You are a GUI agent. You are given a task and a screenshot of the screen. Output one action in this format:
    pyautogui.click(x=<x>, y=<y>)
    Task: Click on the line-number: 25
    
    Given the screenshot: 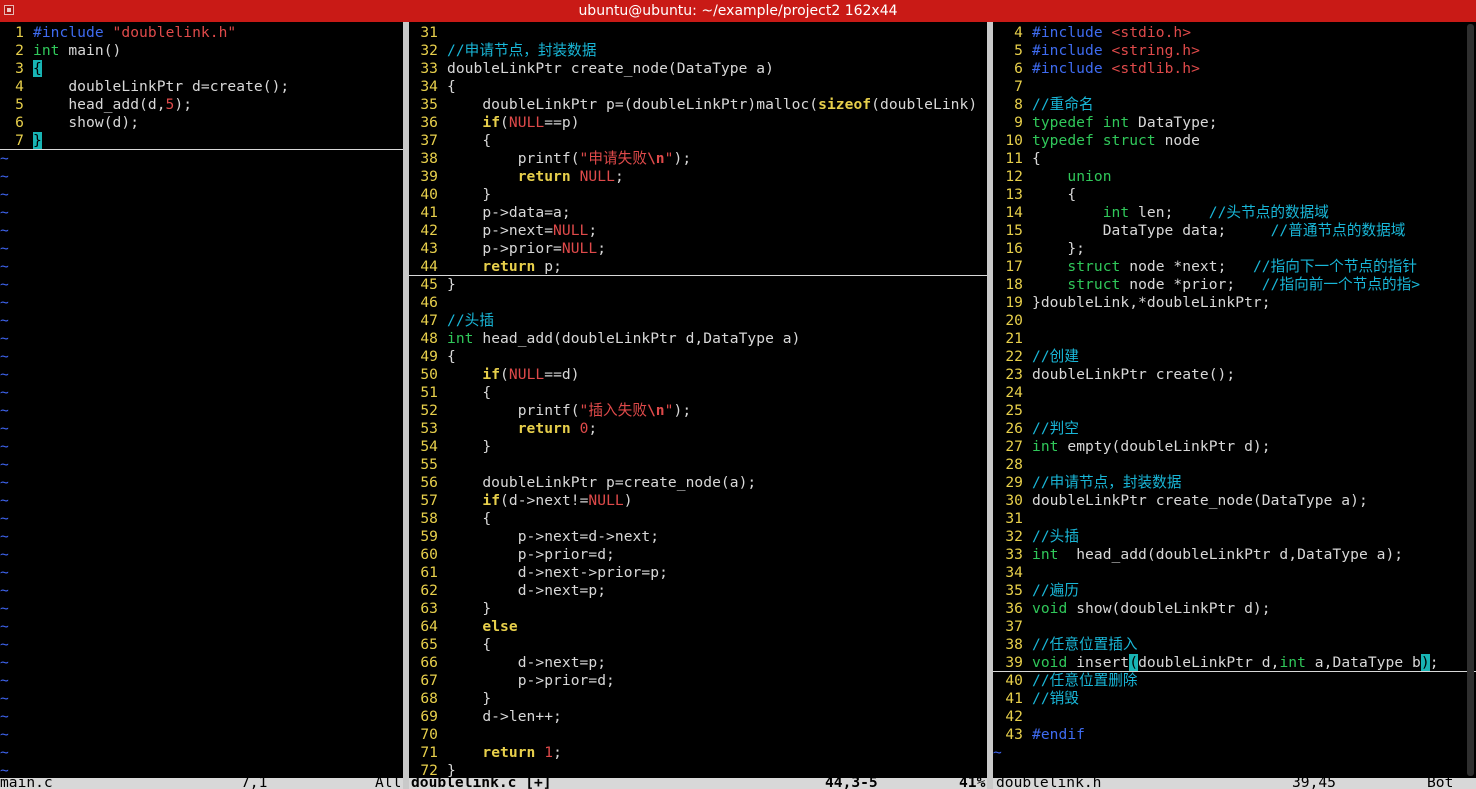 What is the action you would take?
    pyautogui.click(x=1014, y=410)
    